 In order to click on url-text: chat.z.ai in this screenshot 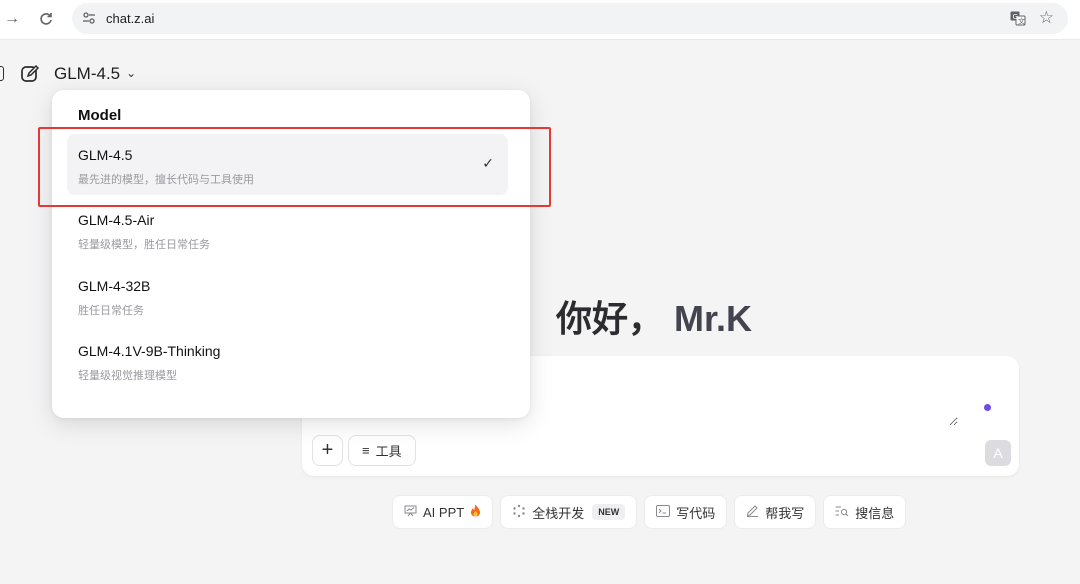, I will do `click(130, 18)`.